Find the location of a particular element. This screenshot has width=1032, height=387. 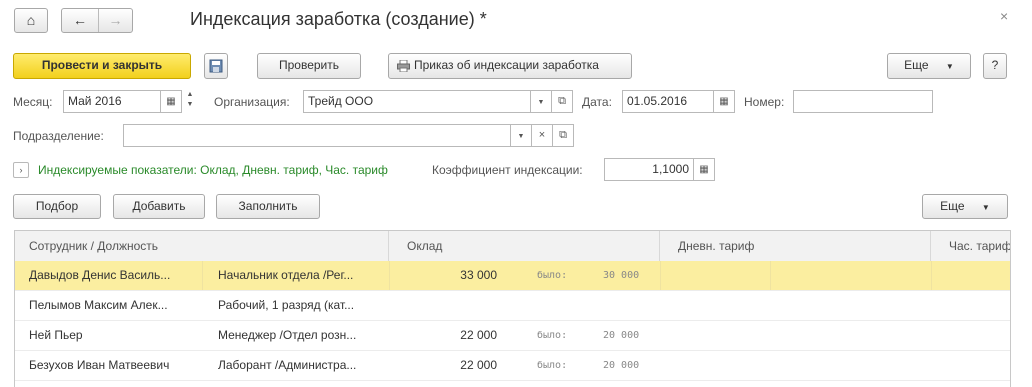

month-spinner: ▲ ▼ is located at coordinates (190, 101).